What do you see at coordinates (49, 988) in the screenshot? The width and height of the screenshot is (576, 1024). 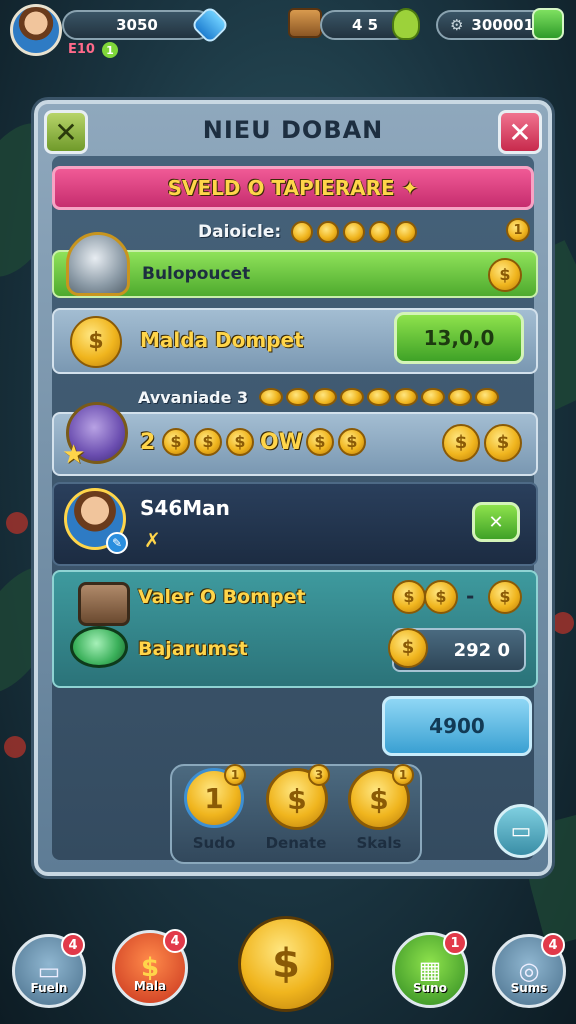 I see `nav-fueln-label: Fueln` at bounding box center [49, 988].